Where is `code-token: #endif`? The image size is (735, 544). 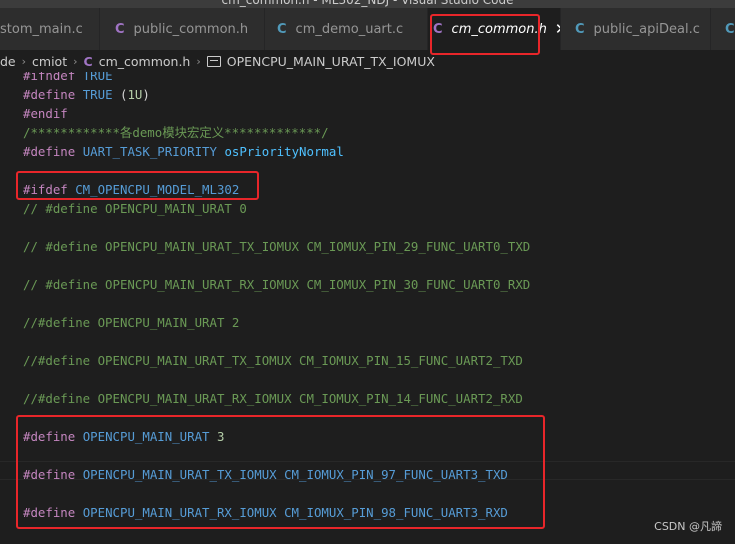
code-token: #endif is located at coordinates (45, 113).